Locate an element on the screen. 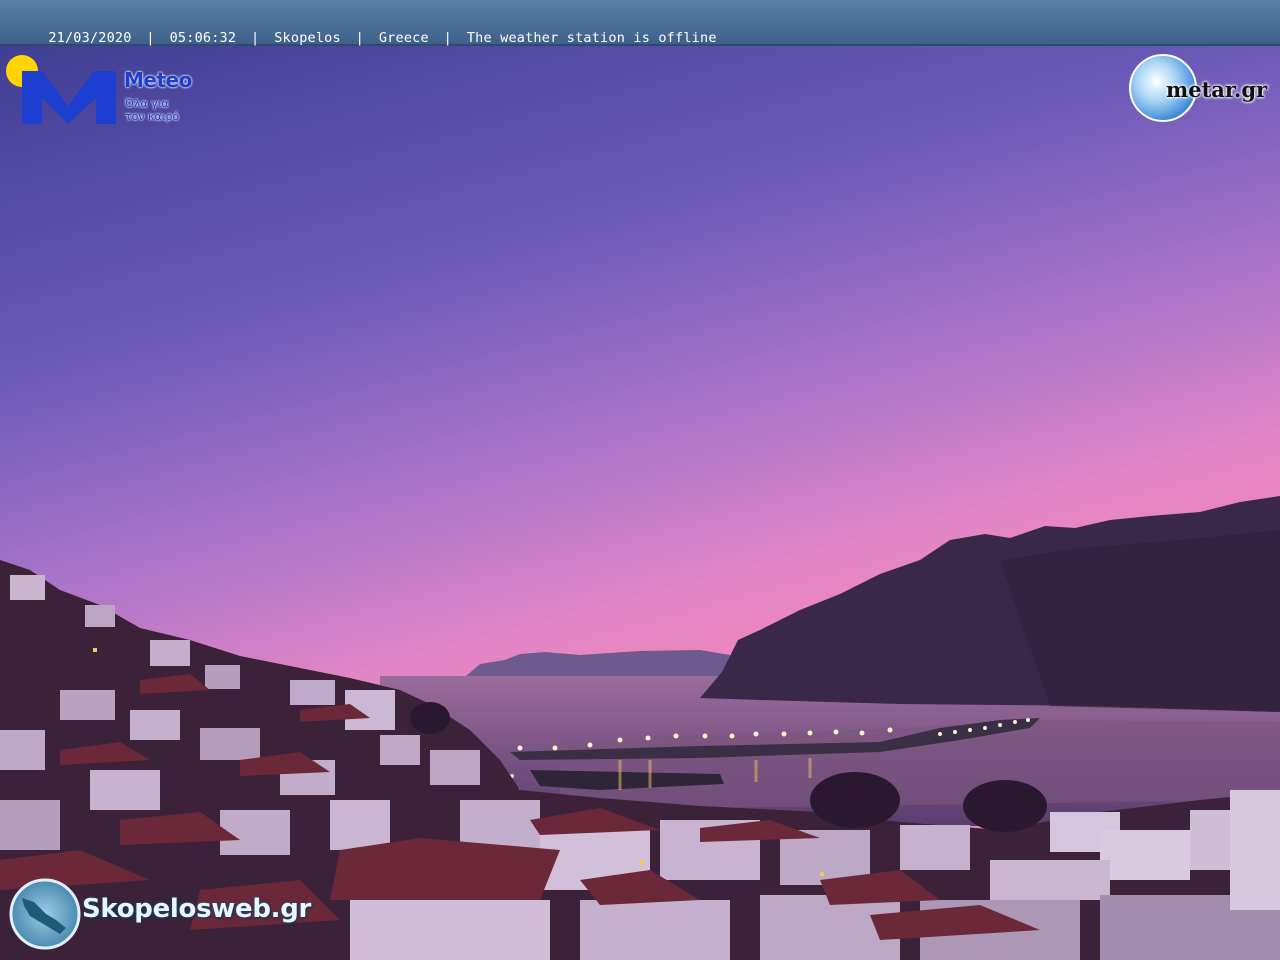 The image size is (1280, 960). status-text: The weather station is offline is located at coordinates (591, 38).